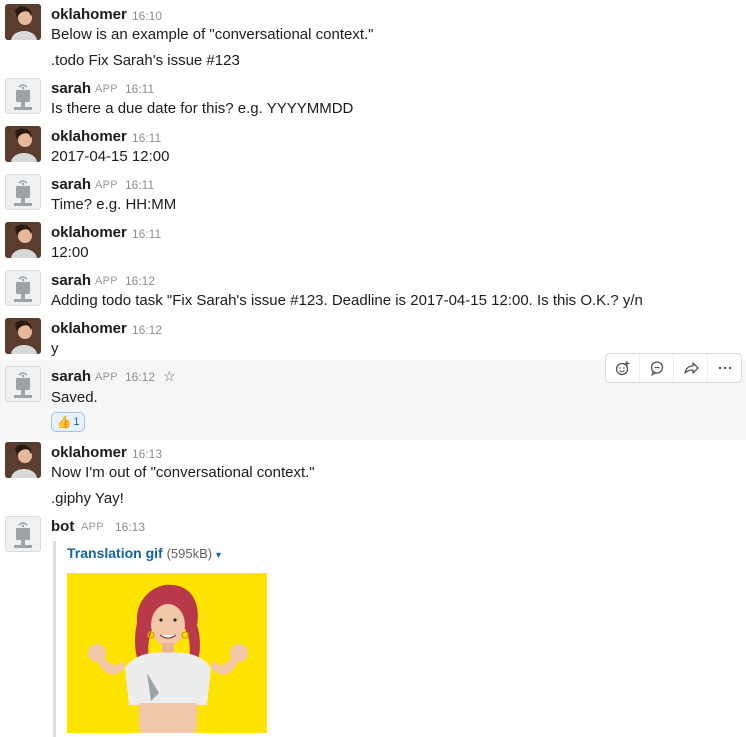  What do you see at coordinates (218, 555) in the screenshot?
I see `chevron-down-icon: ▾` at bounding box center [218, 555].